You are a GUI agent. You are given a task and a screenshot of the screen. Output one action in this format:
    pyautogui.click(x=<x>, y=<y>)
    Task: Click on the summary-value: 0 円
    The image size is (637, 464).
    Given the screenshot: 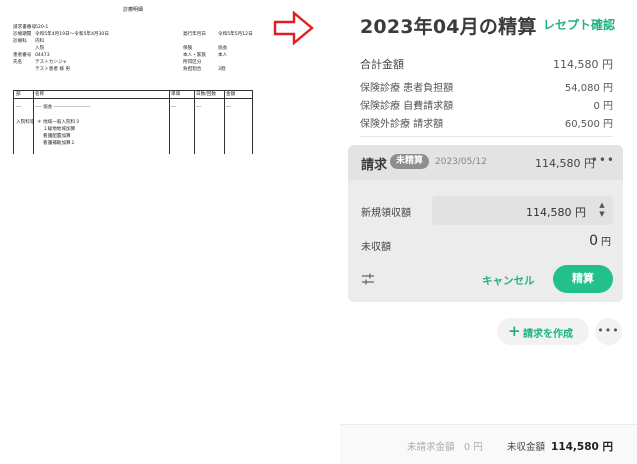 What is the action you would take?
    pyautogui.click(x=603, y=106)
    